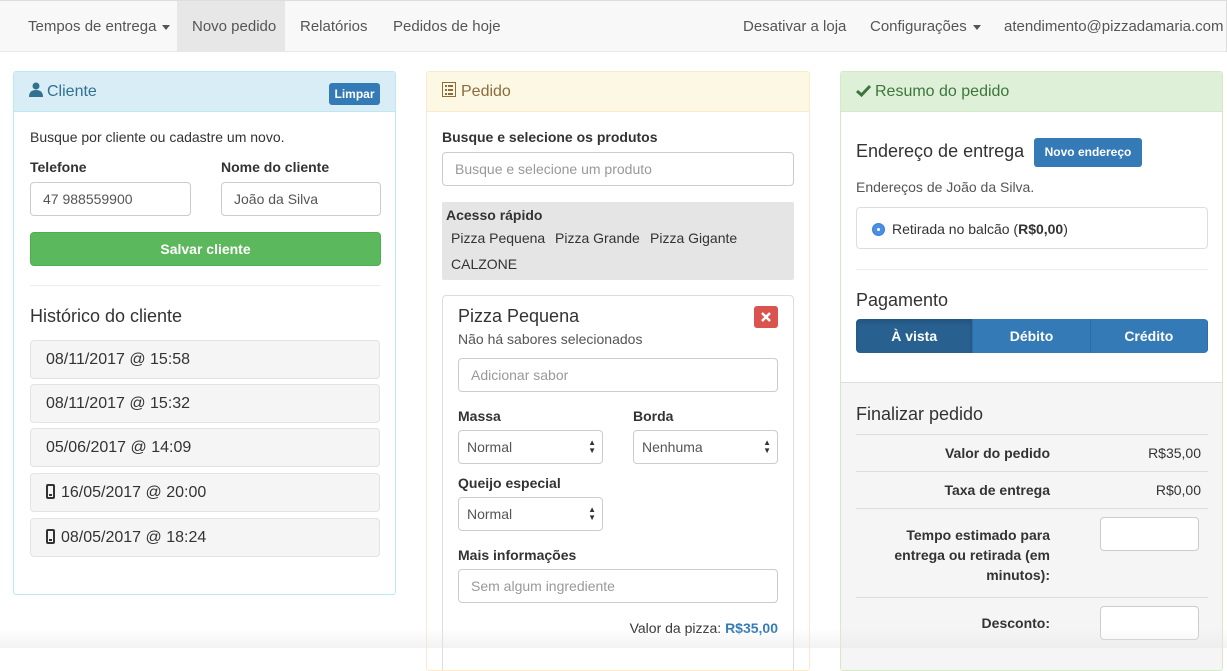 The height and width of the screenshot is (671, 1227). What do you see at coordinates (864, 91) in the screenshot?
I see `check-icon` at bounding box center [864, 91].